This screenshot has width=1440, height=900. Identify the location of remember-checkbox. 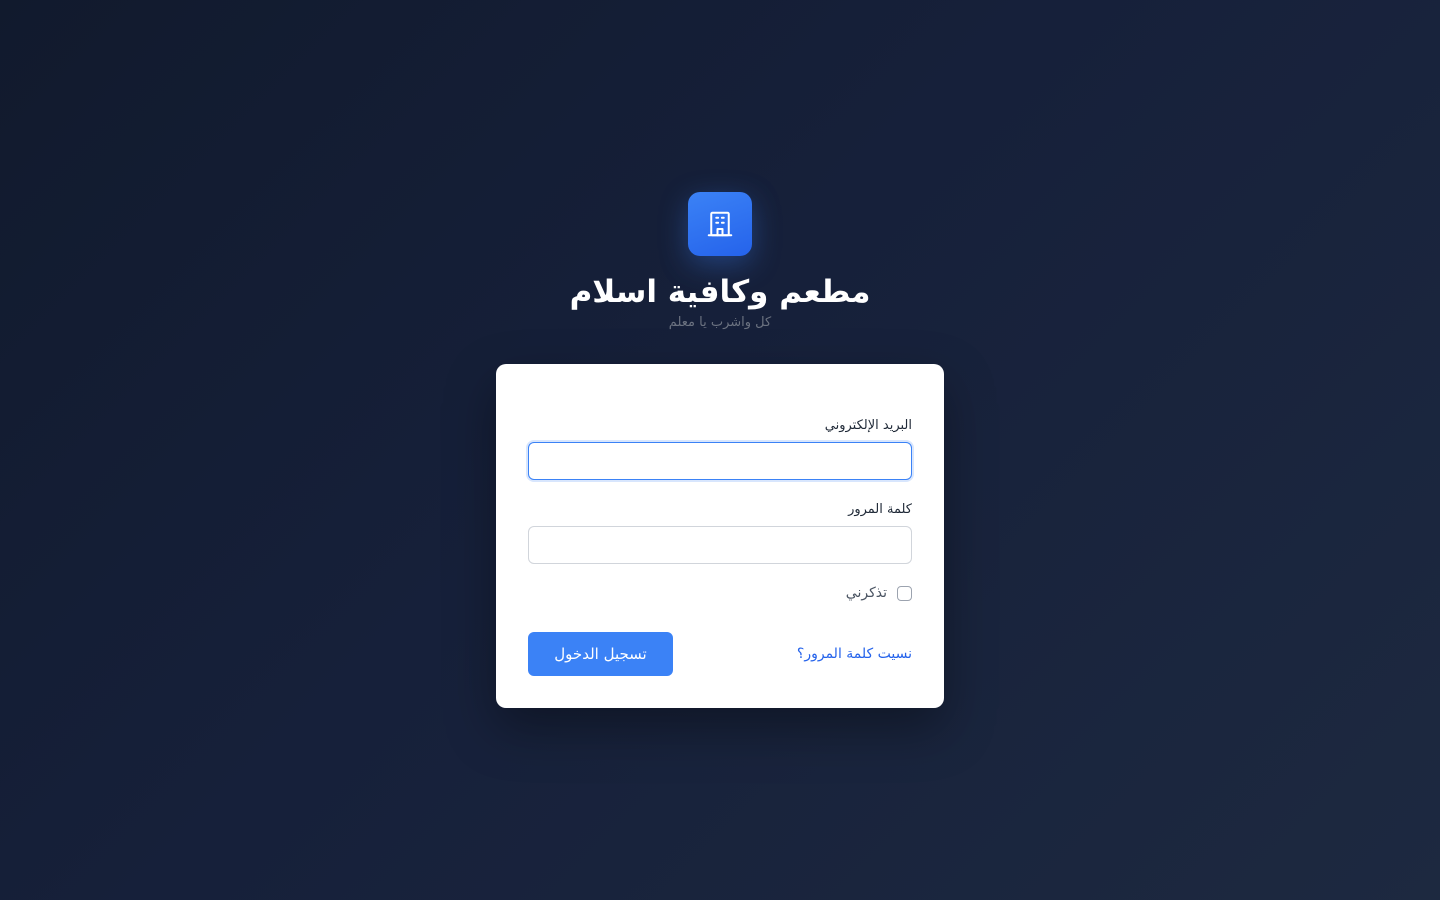
(904, 593).